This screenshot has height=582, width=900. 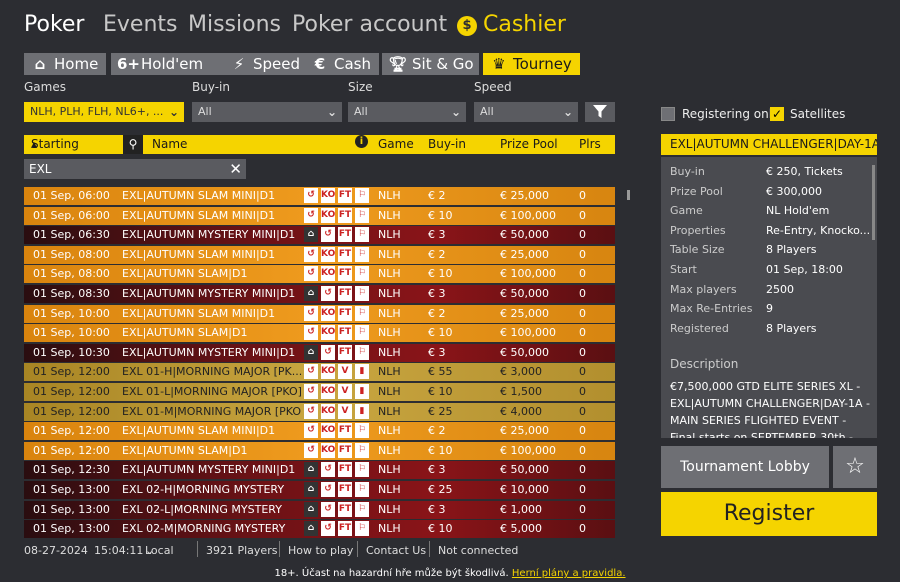 I want to click on v-icon: V, so click(x=345, y=372).